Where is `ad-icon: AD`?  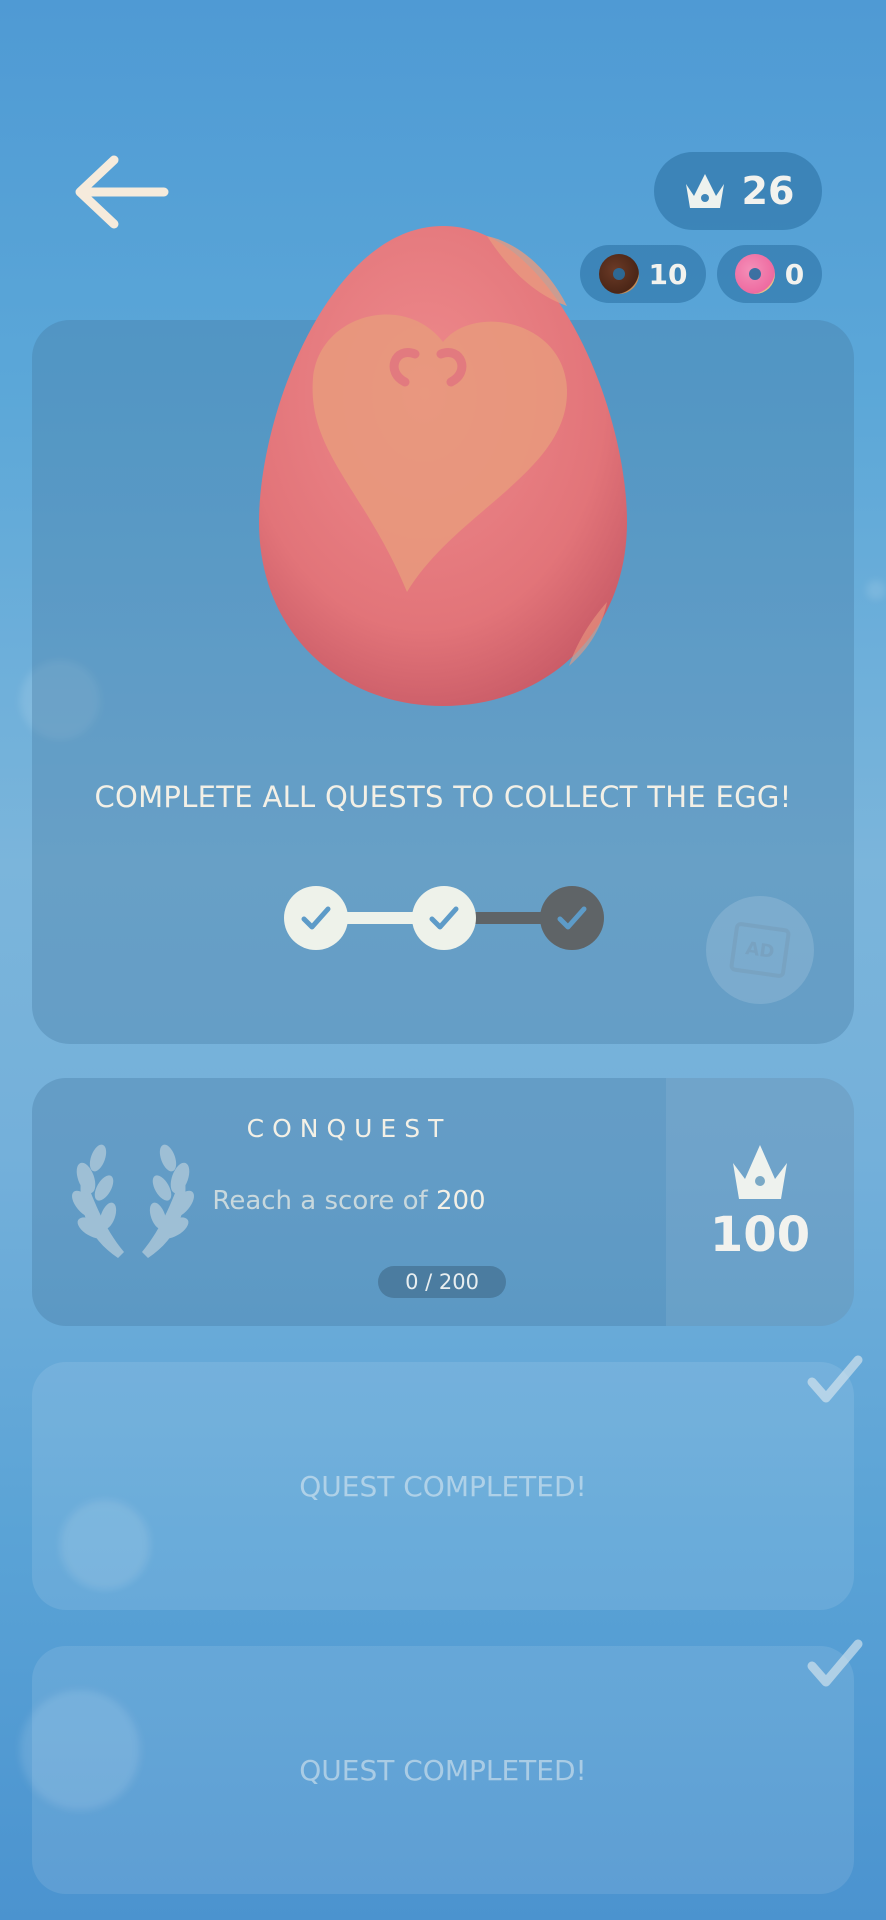 ad-icon: AD is located at coordinates (760, 950).